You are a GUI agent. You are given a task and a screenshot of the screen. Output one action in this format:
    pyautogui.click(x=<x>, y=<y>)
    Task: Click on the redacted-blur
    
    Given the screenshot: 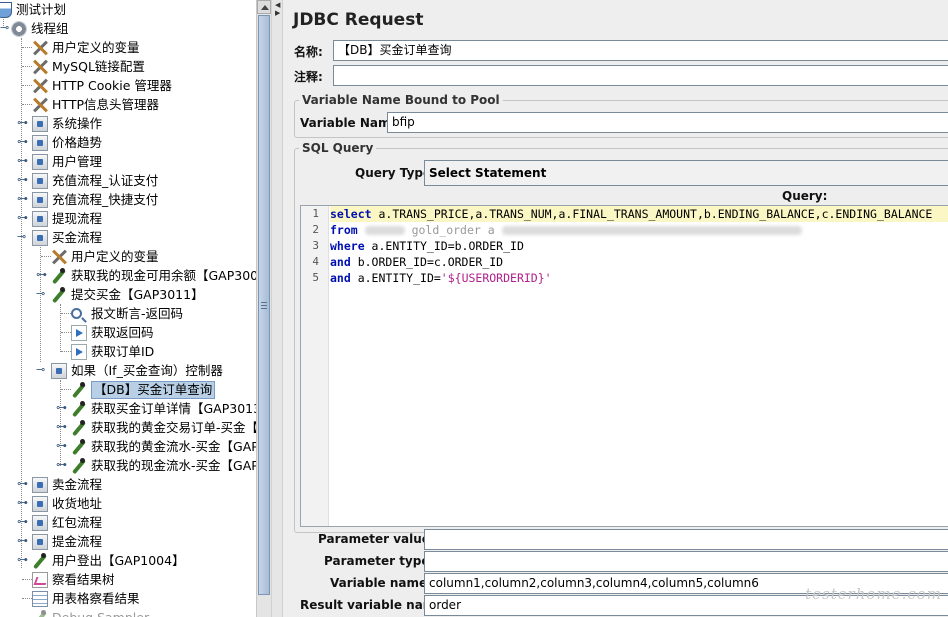 What is the action you would take?
    pyautogui.click(x=651, y=230)
    